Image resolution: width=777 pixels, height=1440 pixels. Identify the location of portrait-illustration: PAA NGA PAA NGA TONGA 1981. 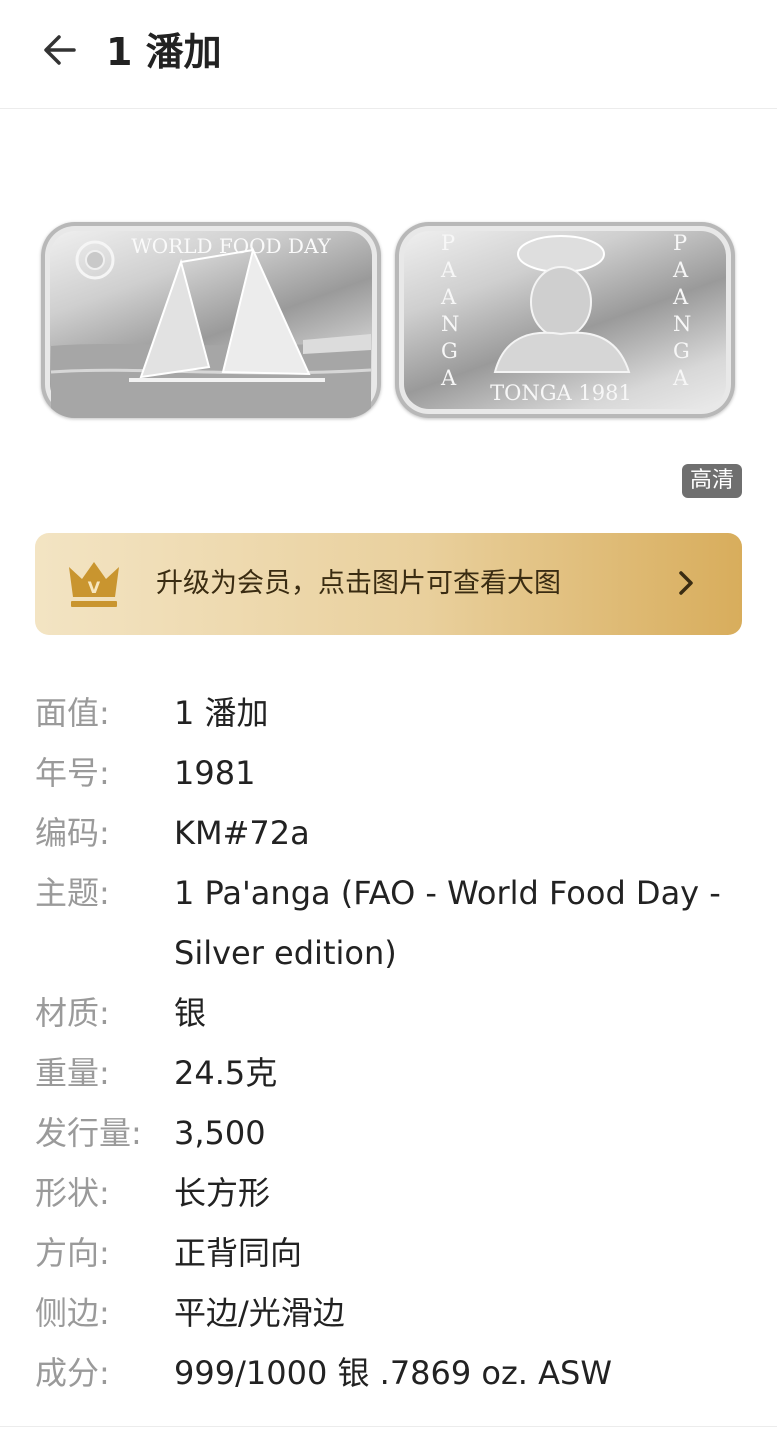
(565, 318).